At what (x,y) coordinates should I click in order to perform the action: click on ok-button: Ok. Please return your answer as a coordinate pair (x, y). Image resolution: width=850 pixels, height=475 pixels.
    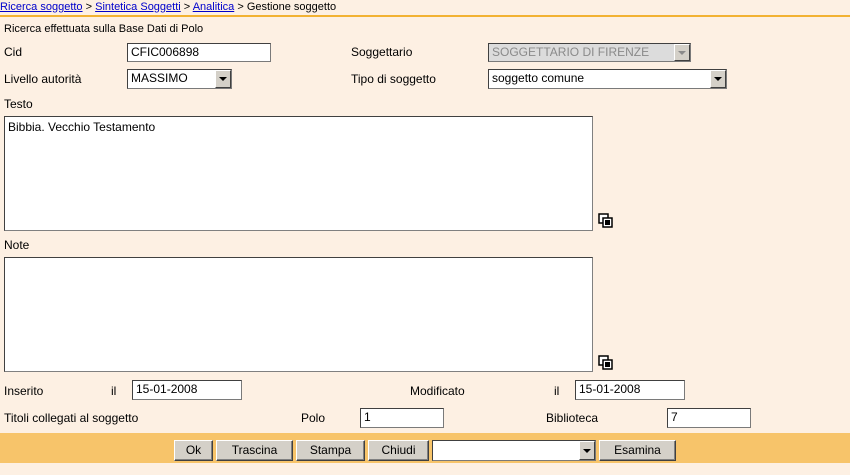
    Looking at the image, I should click on (193, 450).